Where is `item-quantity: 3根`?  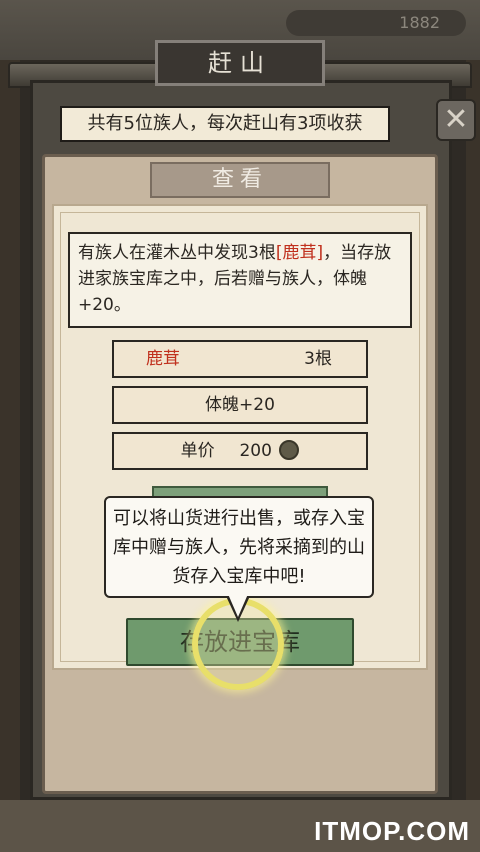 item-quantity: 3根 is located at coordinates (318, 359).